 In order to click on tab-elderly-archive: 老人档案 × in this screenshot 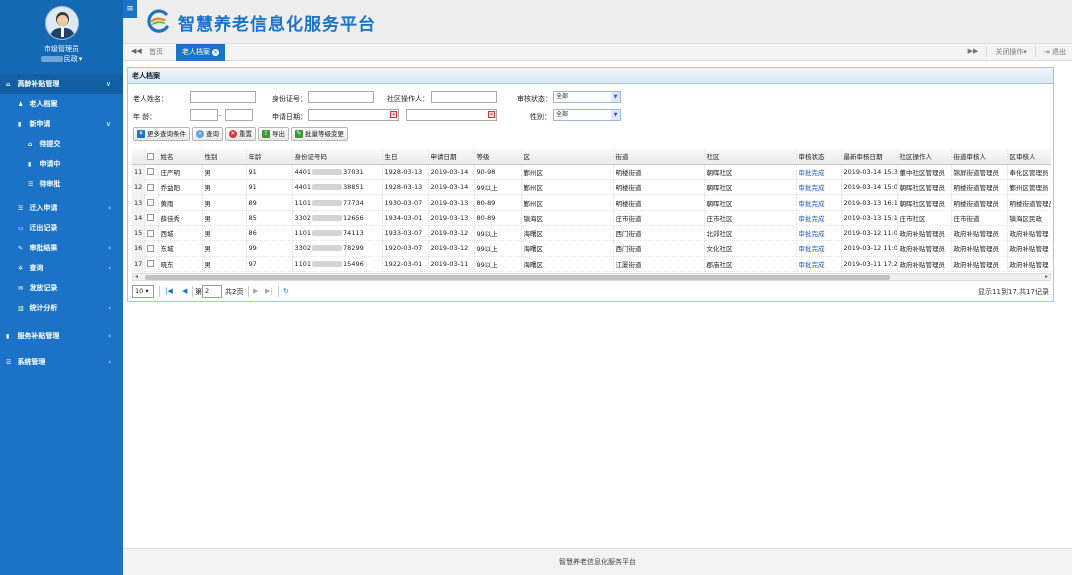, I will do `click(200, 52)`.